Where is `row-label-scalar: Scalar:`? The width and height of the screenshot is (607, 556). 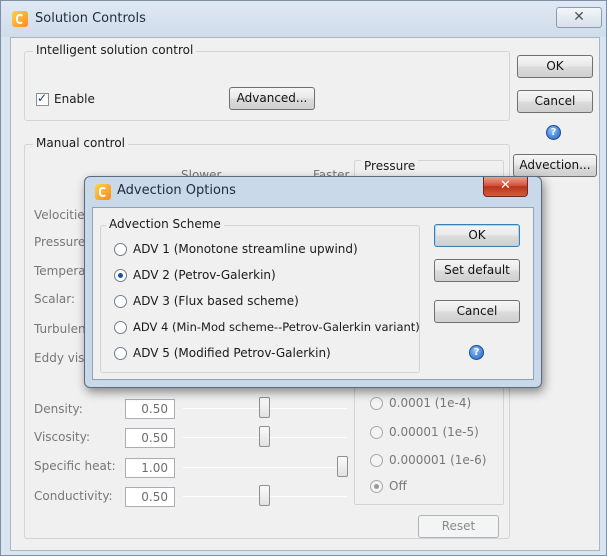 row-label-scalar: Scalar: is located at coordinates (55, 299).